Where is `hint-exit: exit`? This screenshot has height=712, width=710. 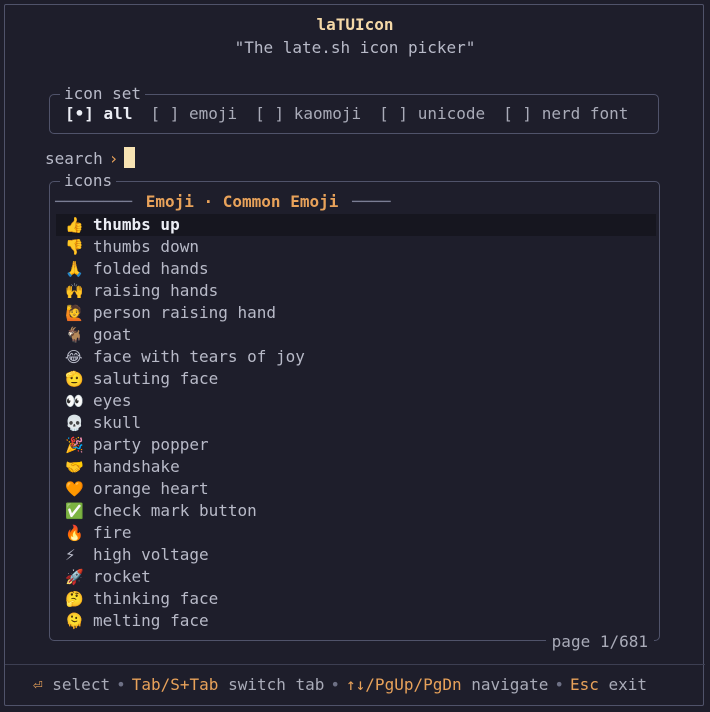
hint-exit: exit is located at coordinates (628, 684).